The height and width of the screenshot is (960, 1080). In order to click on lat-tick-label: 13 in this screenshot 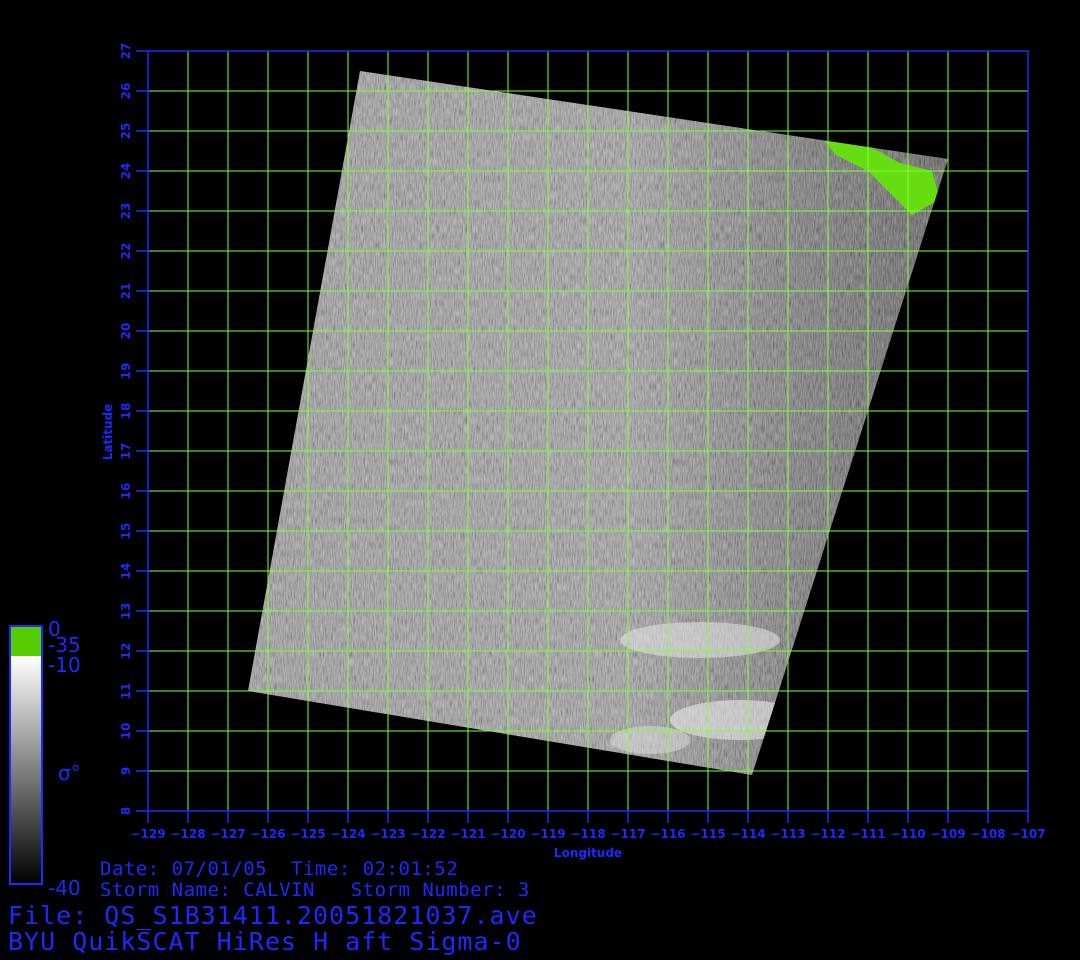, I will do `click(126, 611)`.